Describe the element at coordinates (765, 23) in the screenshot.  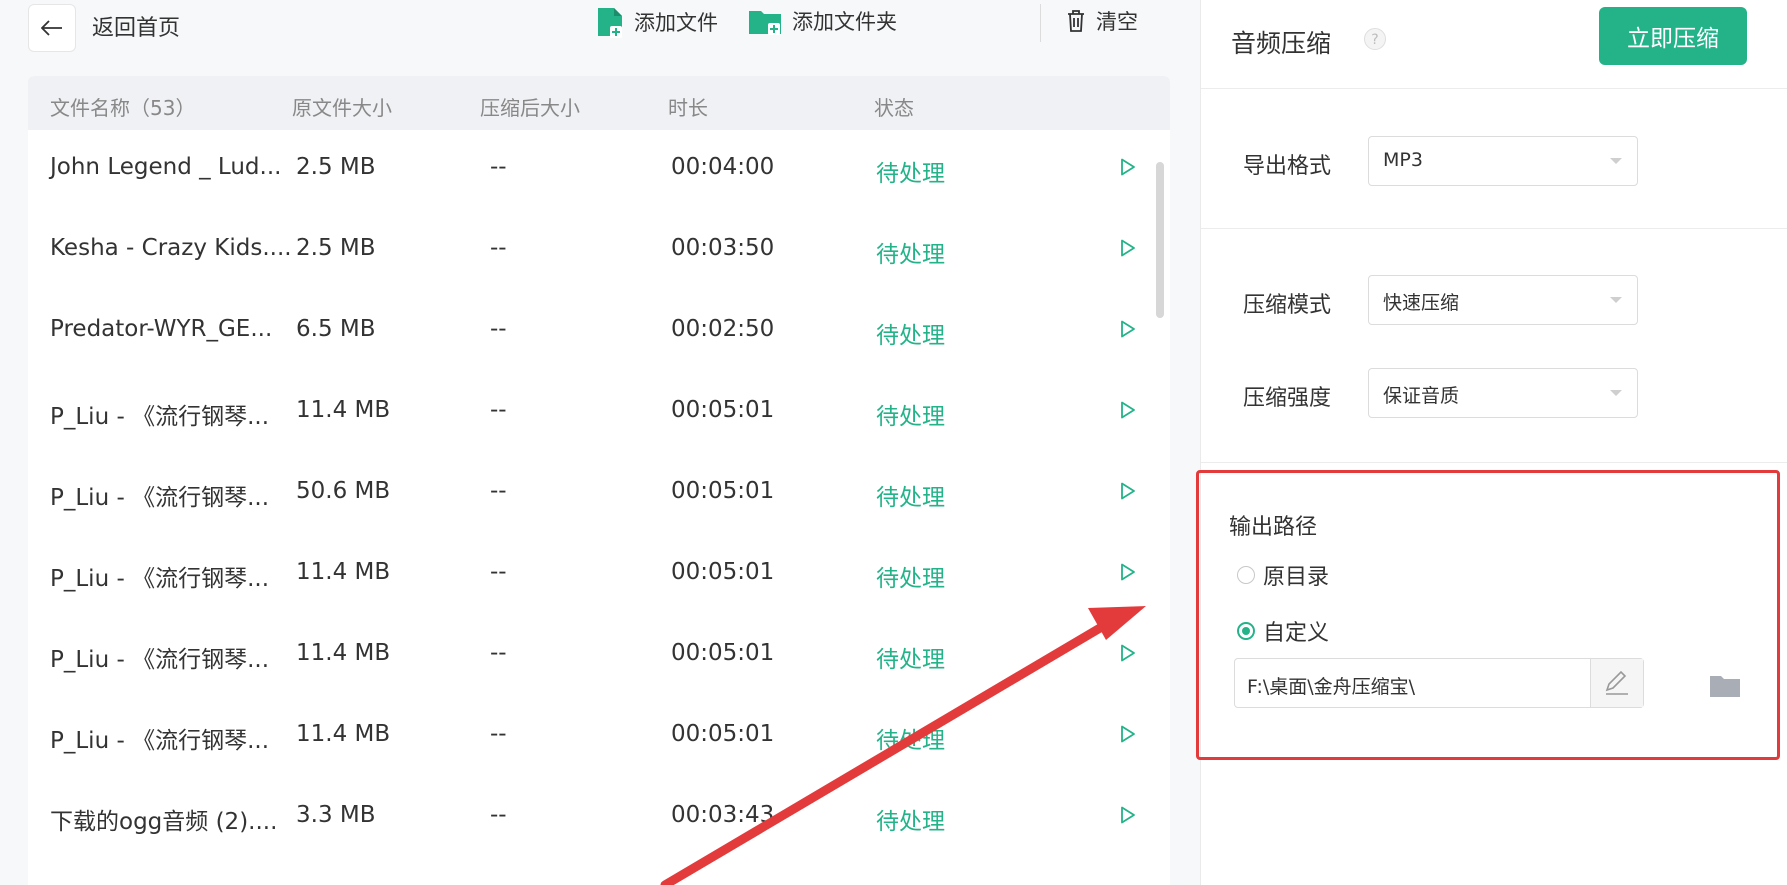
I see `folder-add-icon` at that location.